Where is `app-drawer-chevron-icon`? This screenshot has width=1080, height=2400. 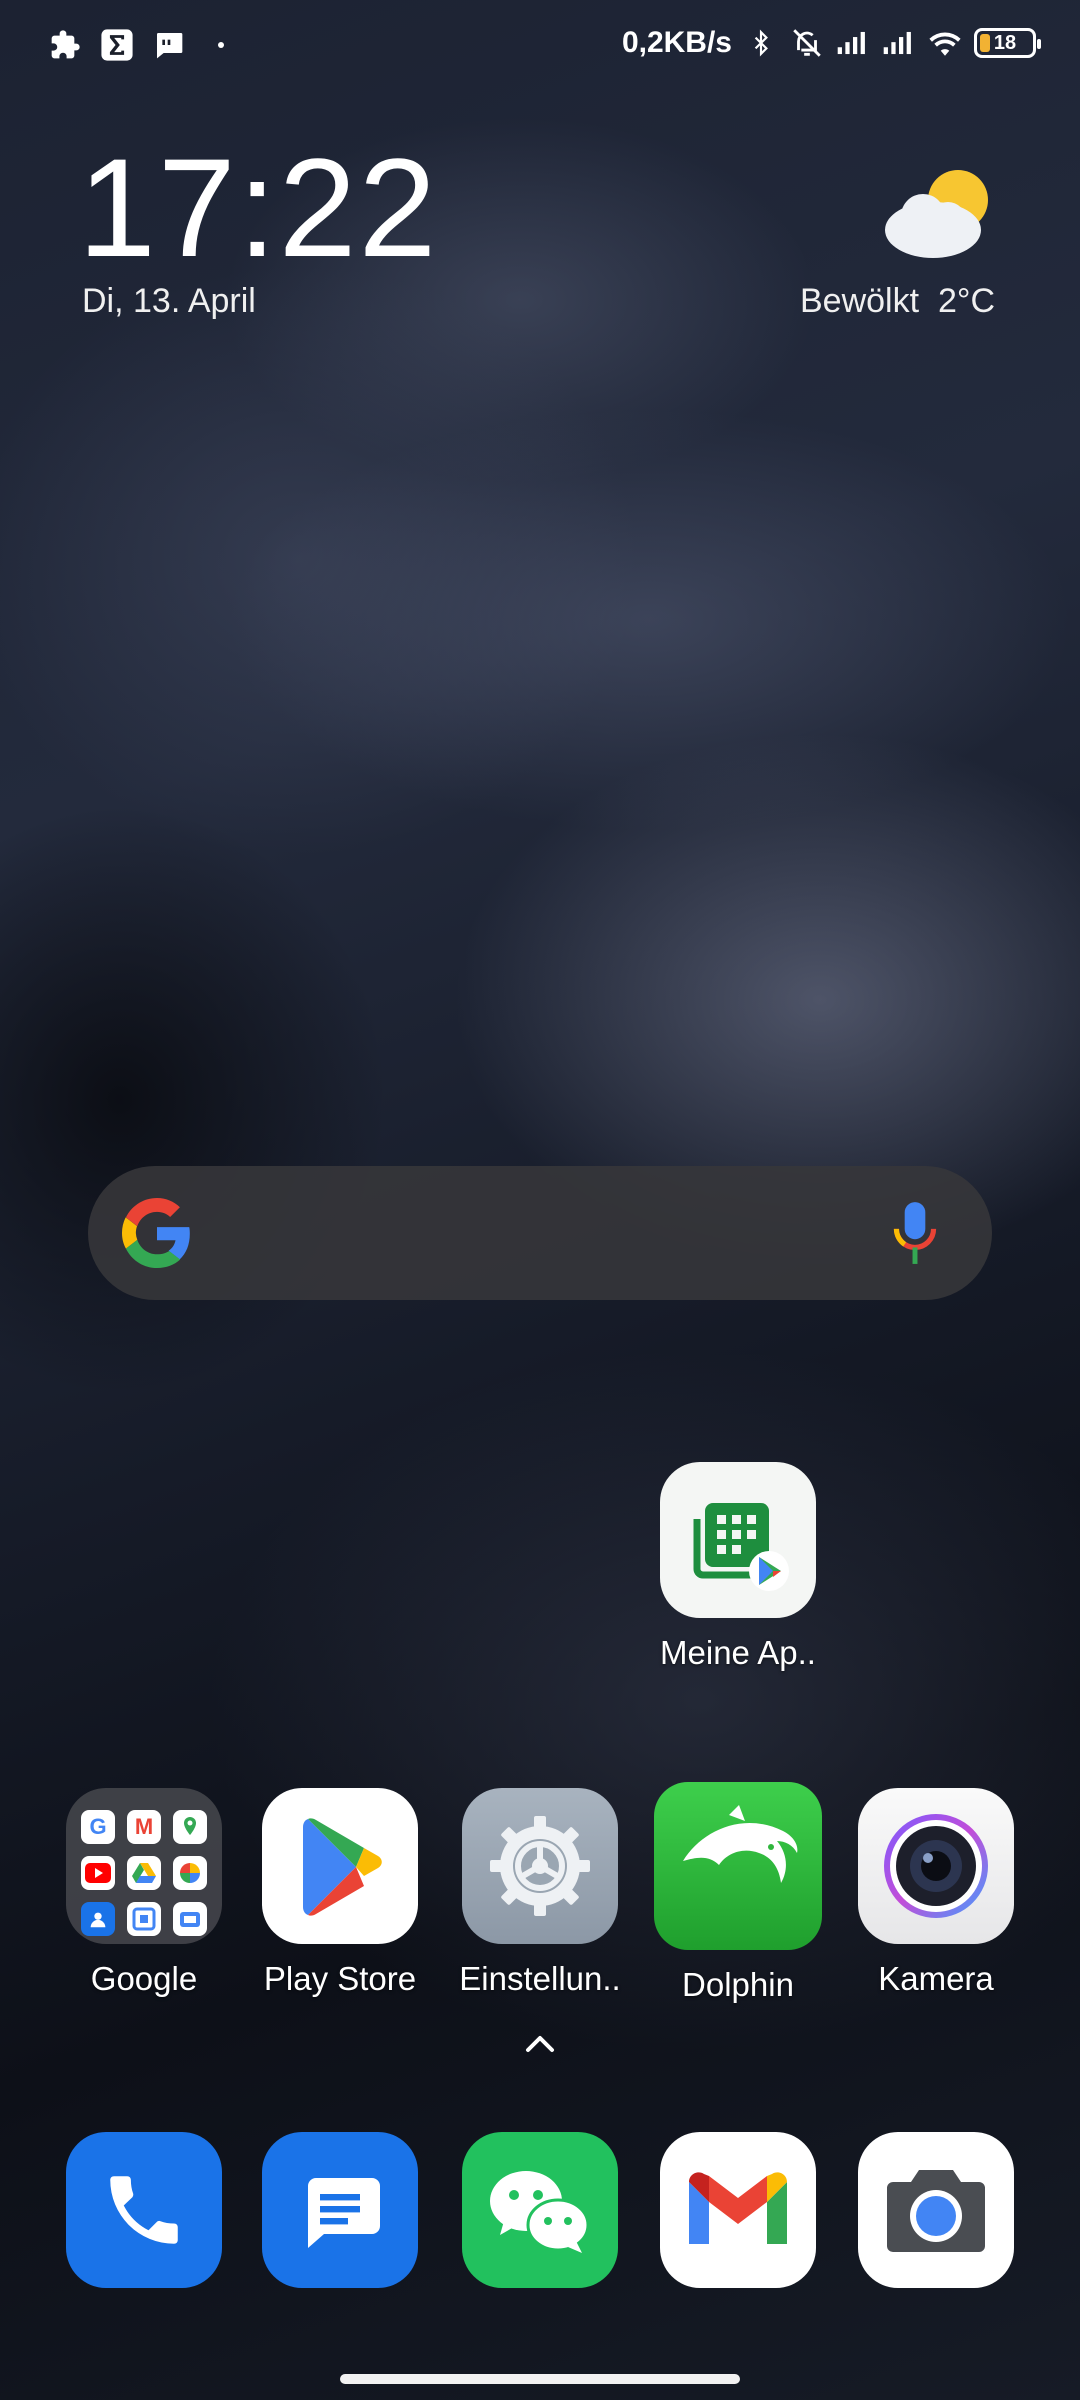
app-drawer-chevron-icon is located at coordinates (540, 2043).